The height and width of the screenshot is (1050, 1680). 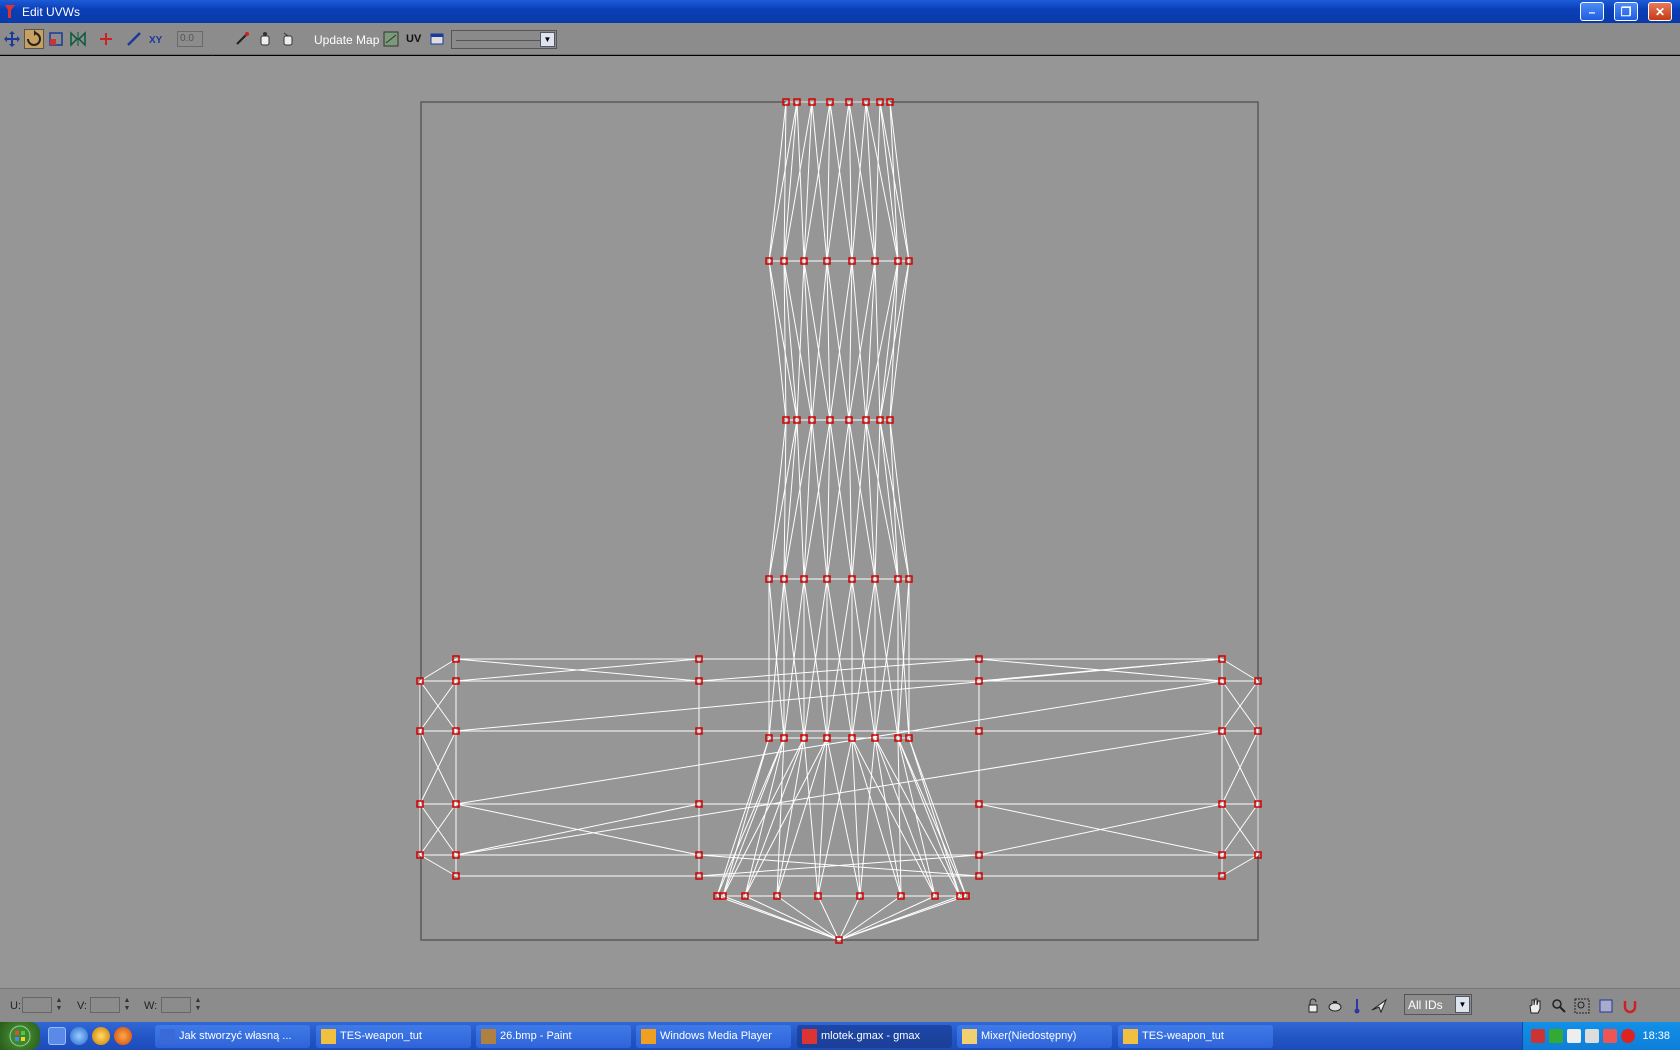 I want to click on axis-xy-button: XY, so click(x=158, y=39).